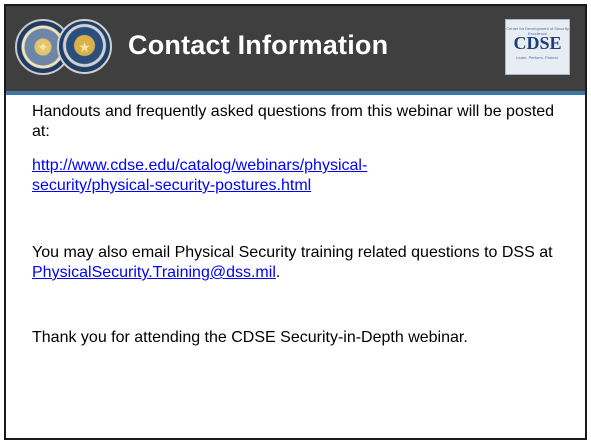  Describe the element at coordinates (278, 272) in the screenshot. I see `email-suffix-text: .` at that location.